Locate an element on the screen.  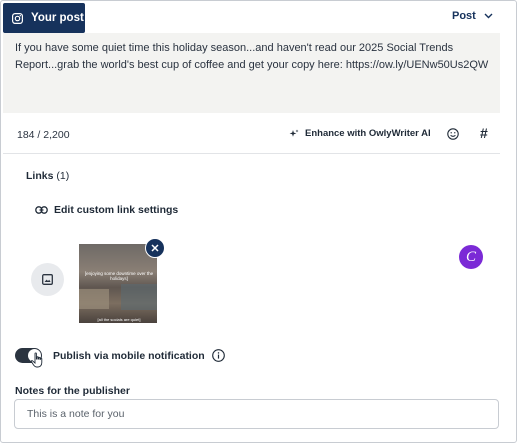
remove-media-button is located at coordinates (155, 248).